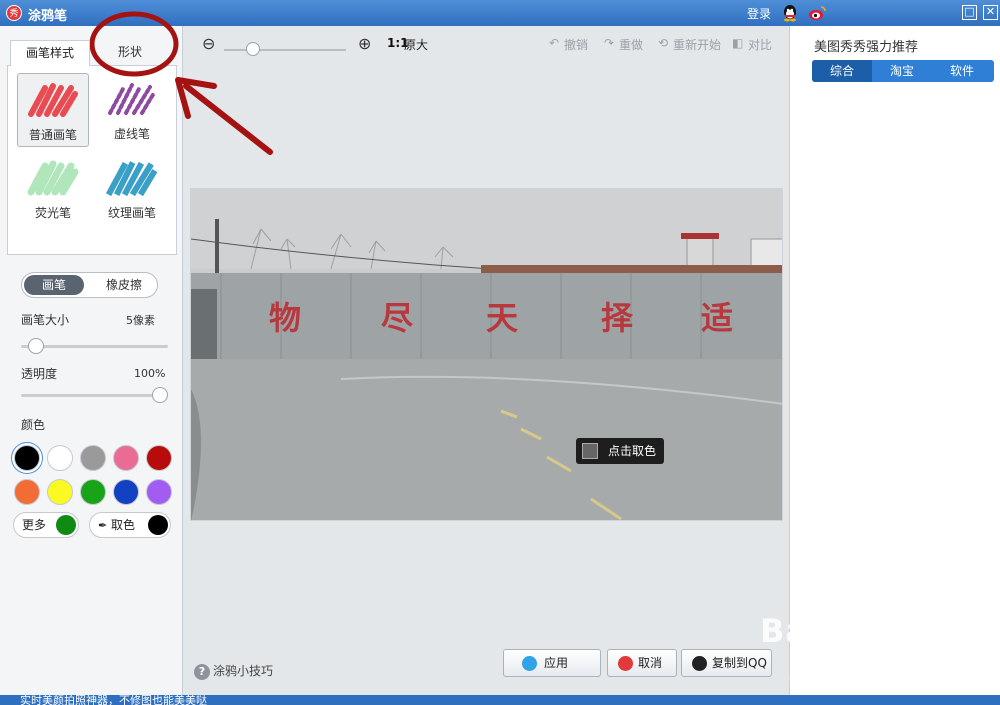 This screenshot has width=1000, height=705. I want to click on wall-char-1: 尽, so click(397, 318).